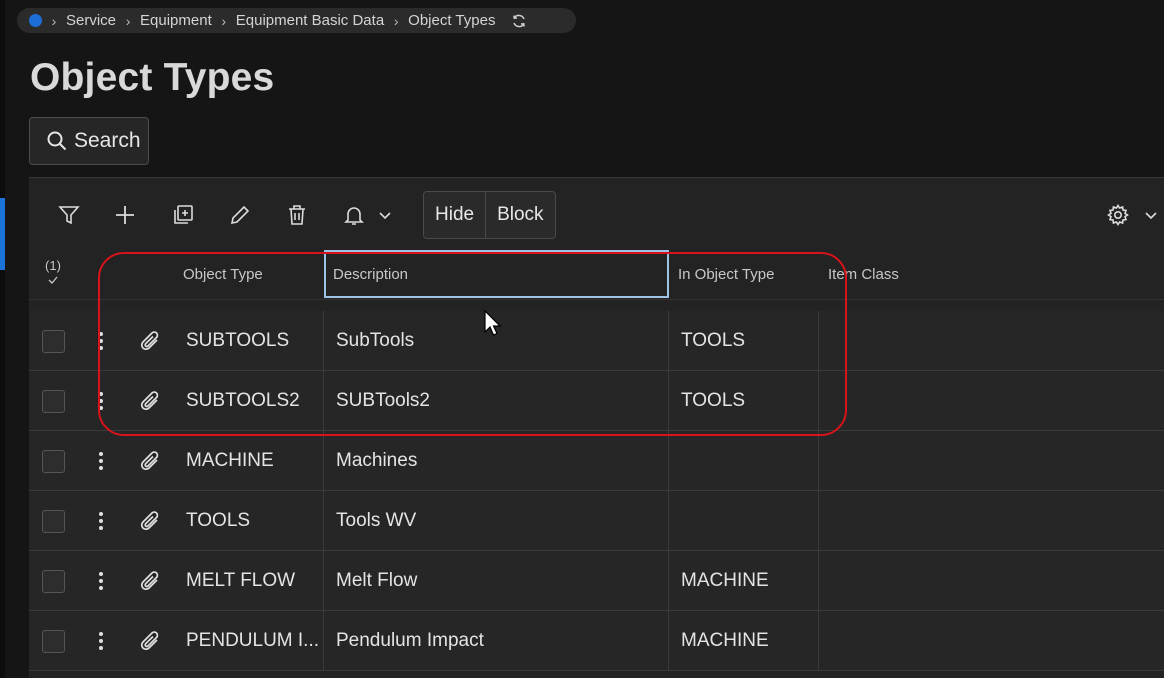 The width and height of the screenshot is (1164, 678). I want to click on table-toolbar: Hide Block, so click(596, 214).